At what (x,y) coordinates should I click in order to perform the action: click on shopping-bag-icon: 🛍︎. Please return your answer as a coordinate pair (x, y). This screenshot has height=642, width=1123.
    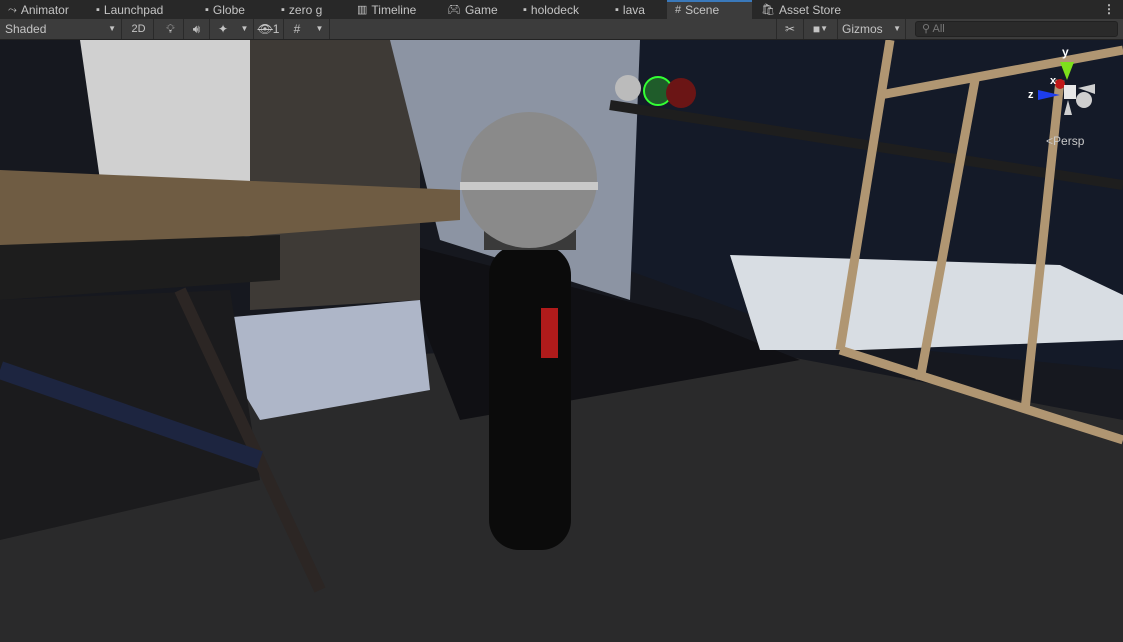
    Looking at the image, I should click on (768, 9).